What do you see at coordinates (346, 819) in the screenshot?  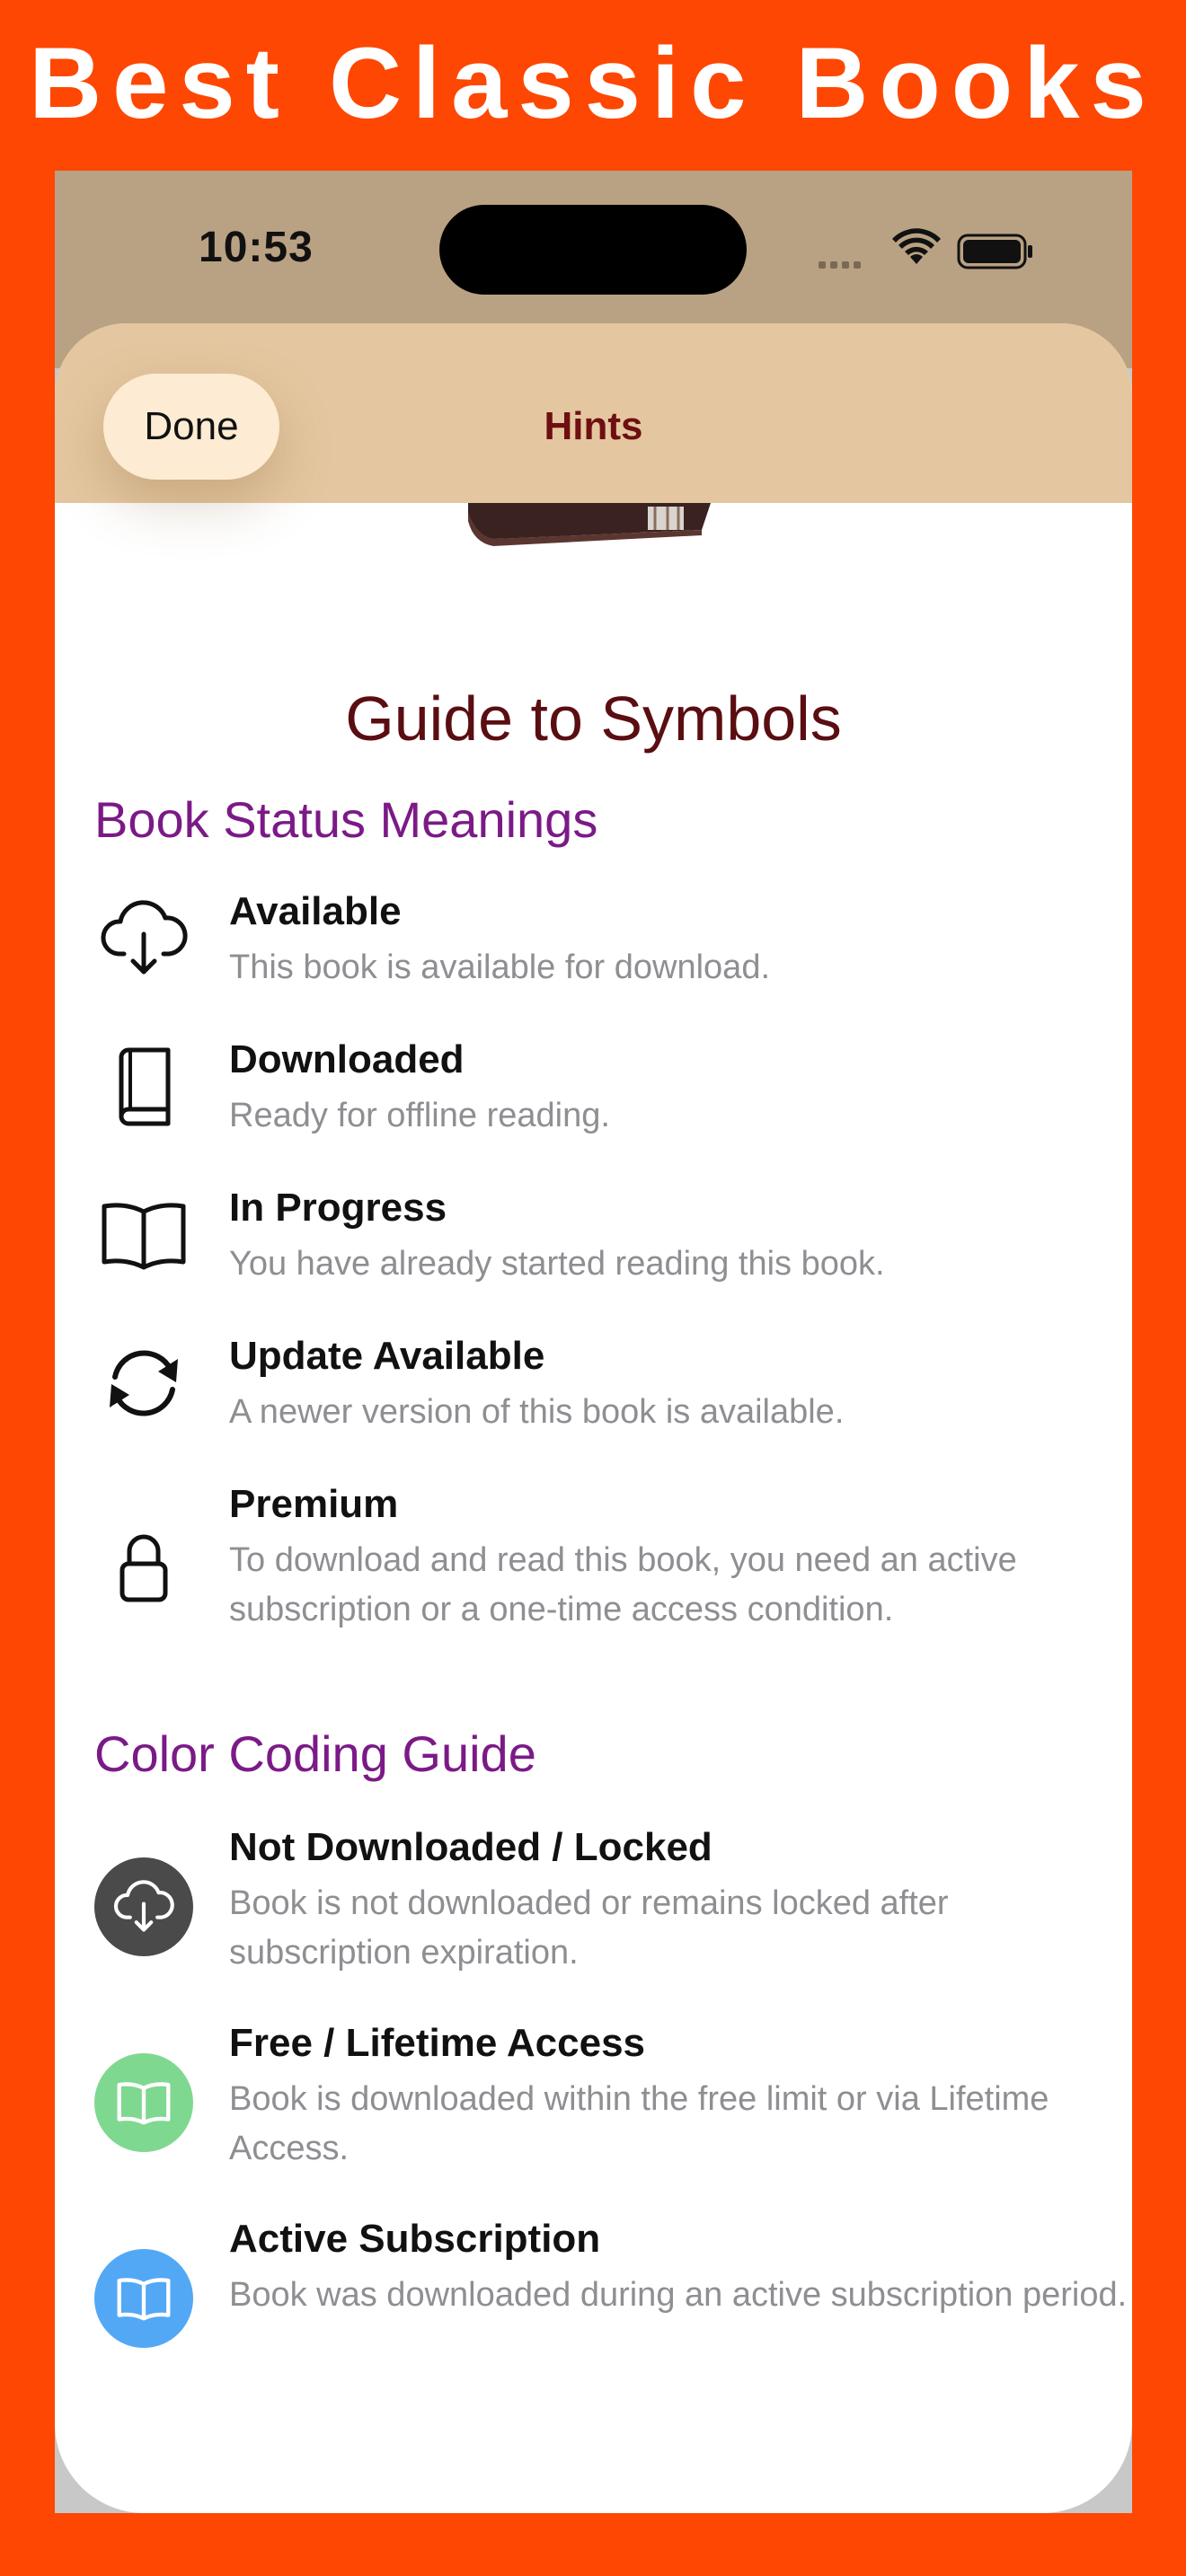 I see `book-status-heading: Book Status Meanings` at bounding box center [346, 819].